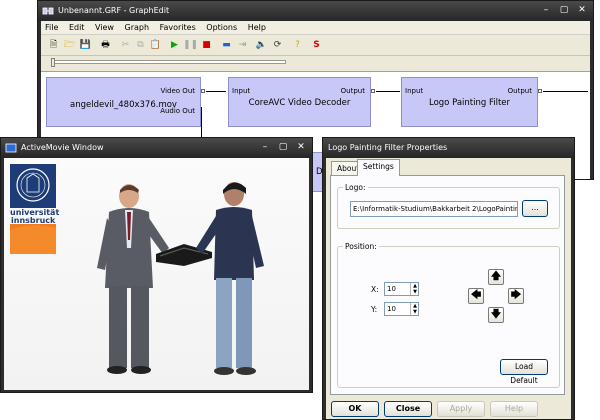 This screenshot has height=420, width=600. I want to click on seek-thumb, so click(53, 62).